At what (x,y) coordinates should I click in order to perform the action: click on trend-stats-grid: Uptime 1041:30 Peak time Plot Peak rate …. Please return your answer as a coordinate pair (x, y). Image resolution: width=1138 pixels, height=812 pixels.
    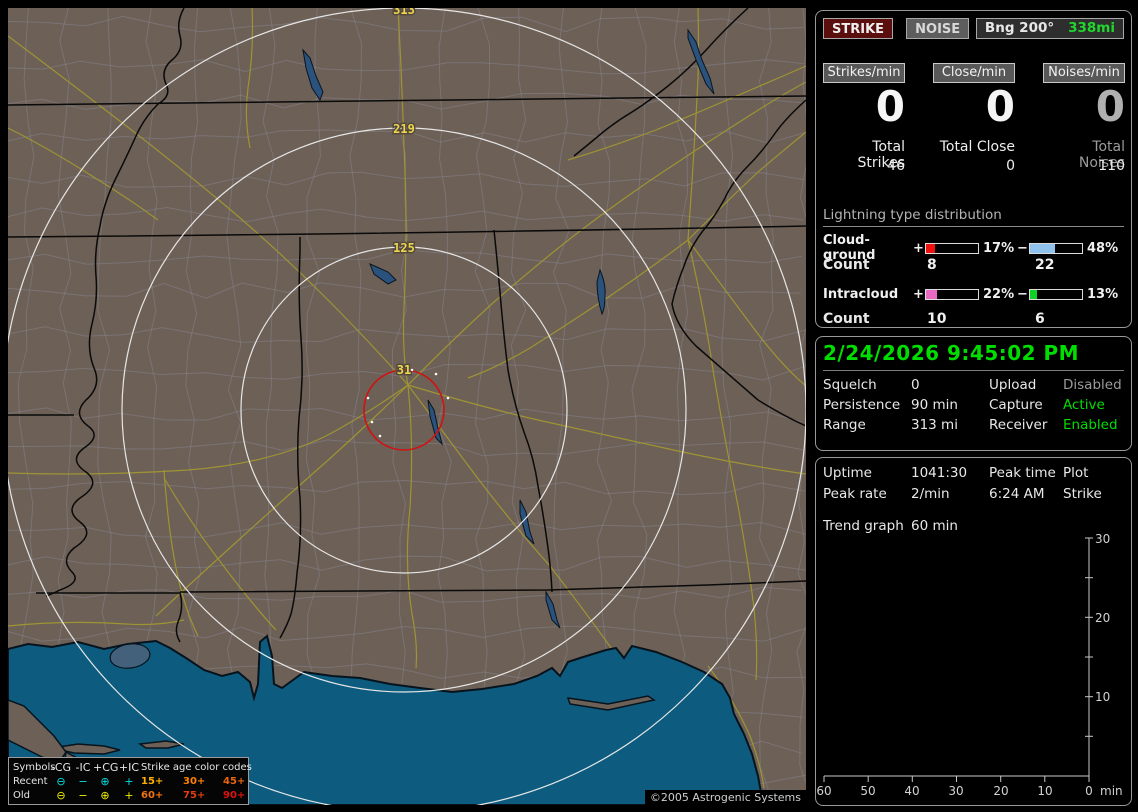
    Looking at the image, I should click on (975, 483).